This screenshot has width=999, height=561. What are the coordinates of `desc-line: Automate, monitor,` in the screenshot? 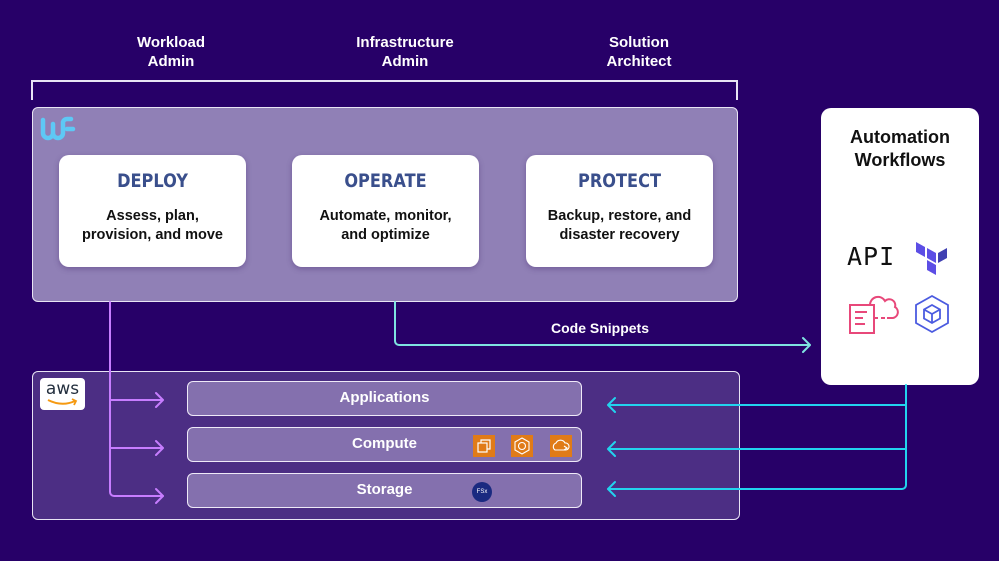 It's located at (385, 216).